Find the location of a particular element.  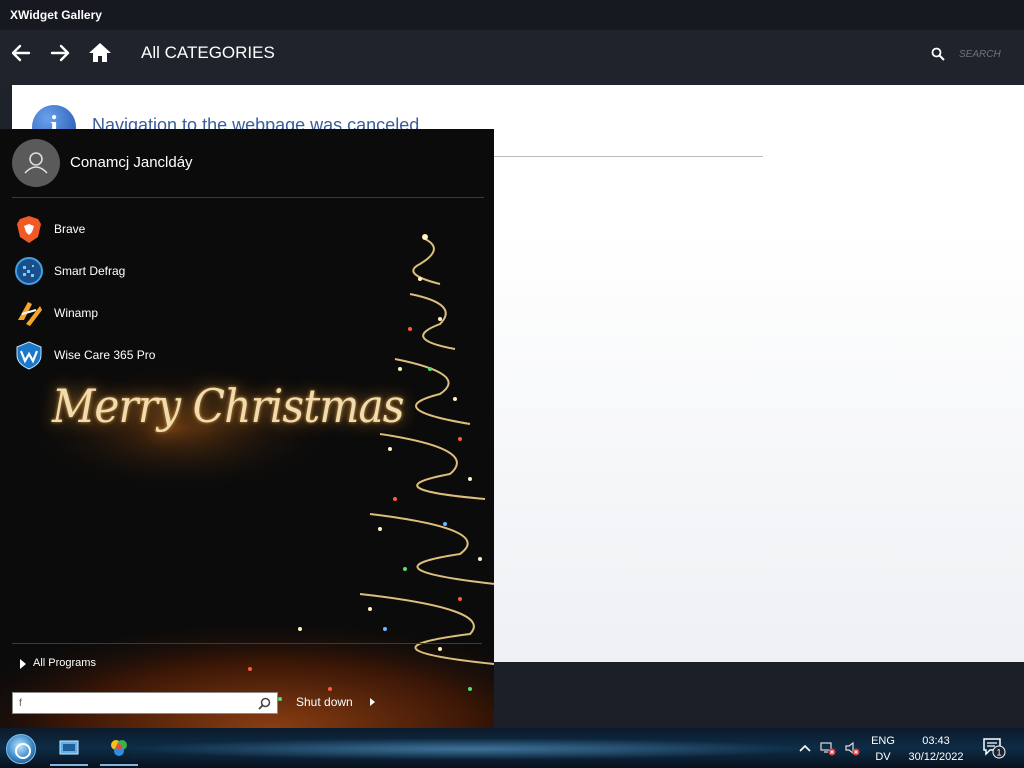

divider is located at coordinates (628, 156).